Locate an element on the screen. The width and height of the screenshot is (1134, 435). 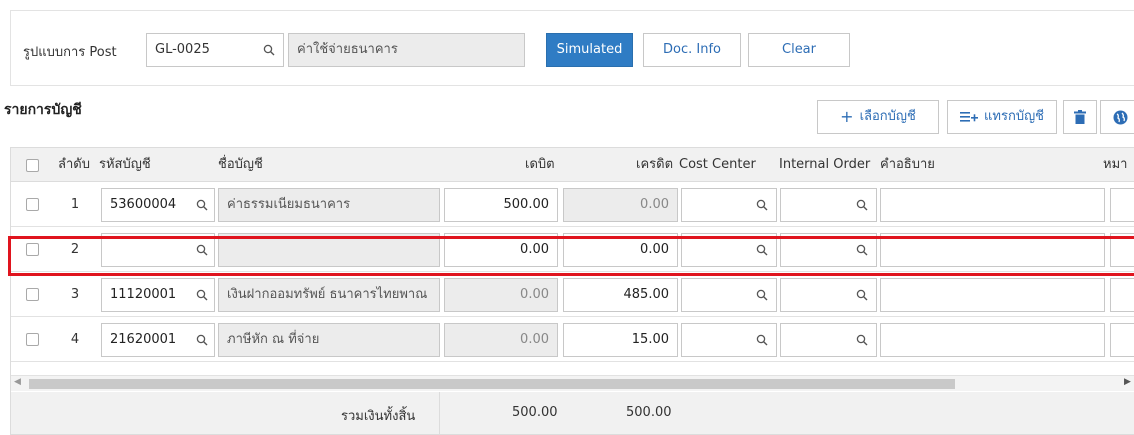
scroll-left-icon: ◀ is located at coordinates (17, 382).